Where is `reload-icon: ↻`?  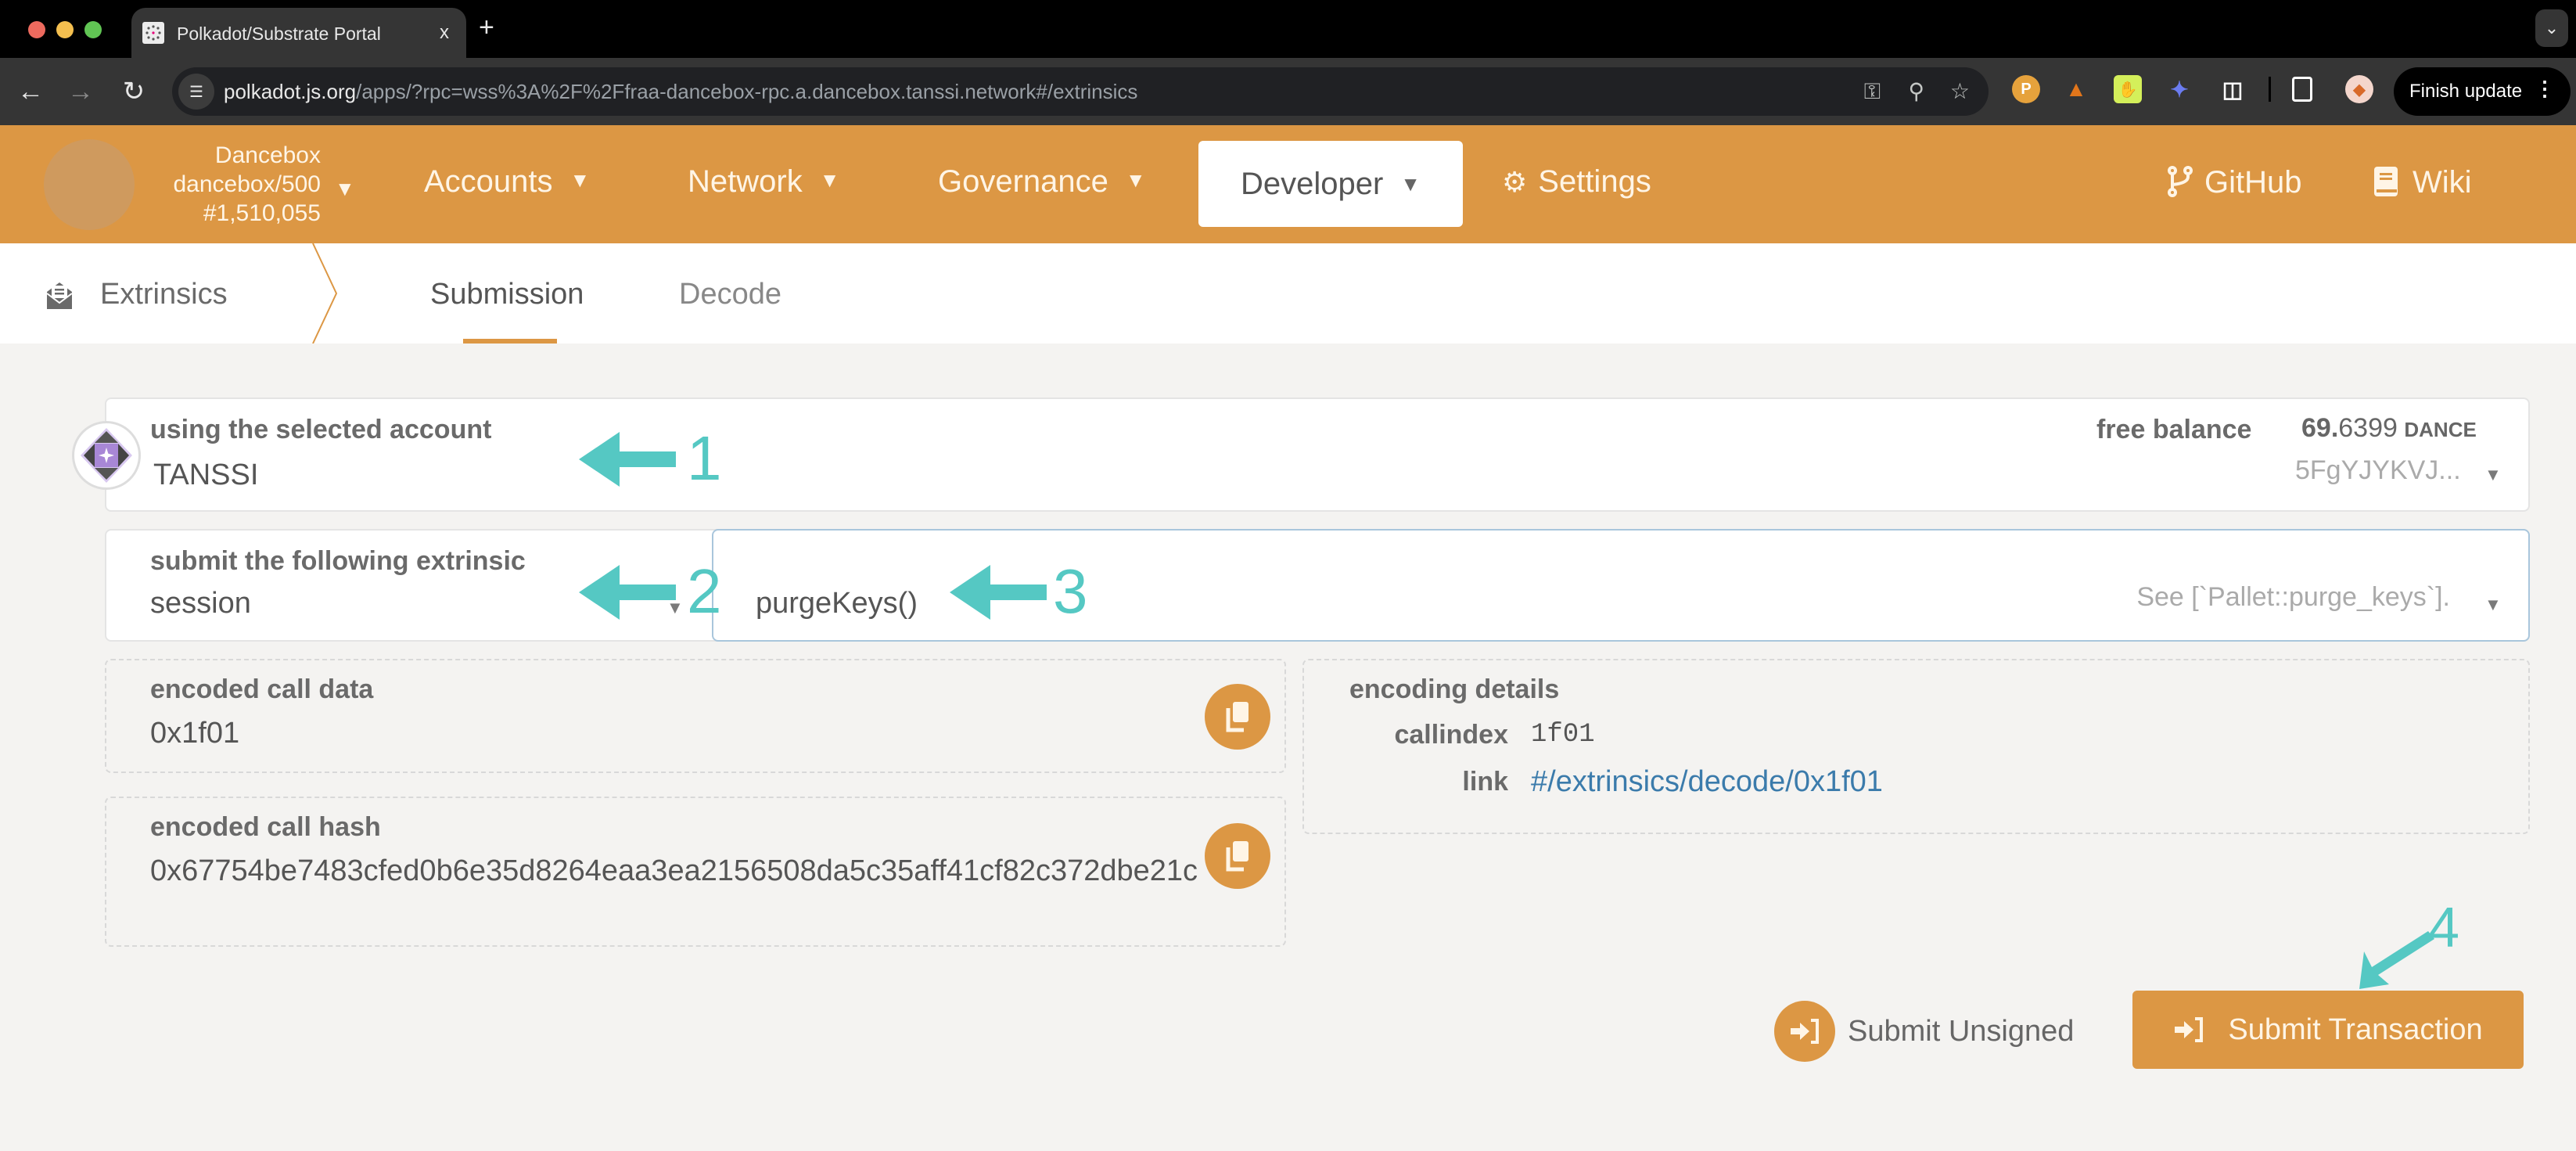
reload-icon: ↻ is located at coordinates (134, 92).